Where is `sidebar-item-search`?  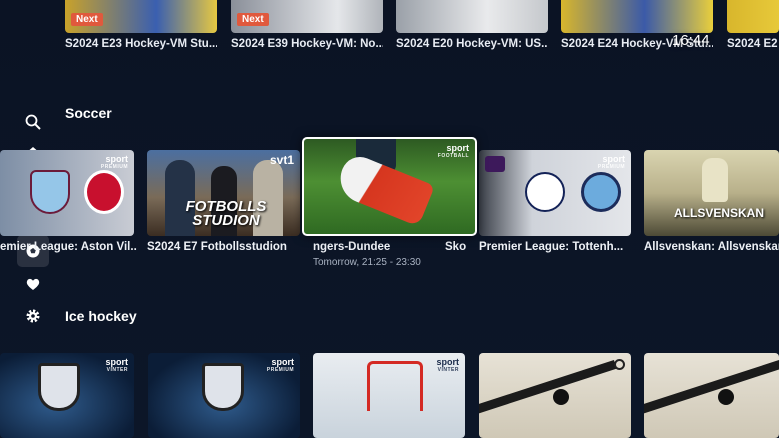
sidebar-item-search is located at coordinates (33, 122).